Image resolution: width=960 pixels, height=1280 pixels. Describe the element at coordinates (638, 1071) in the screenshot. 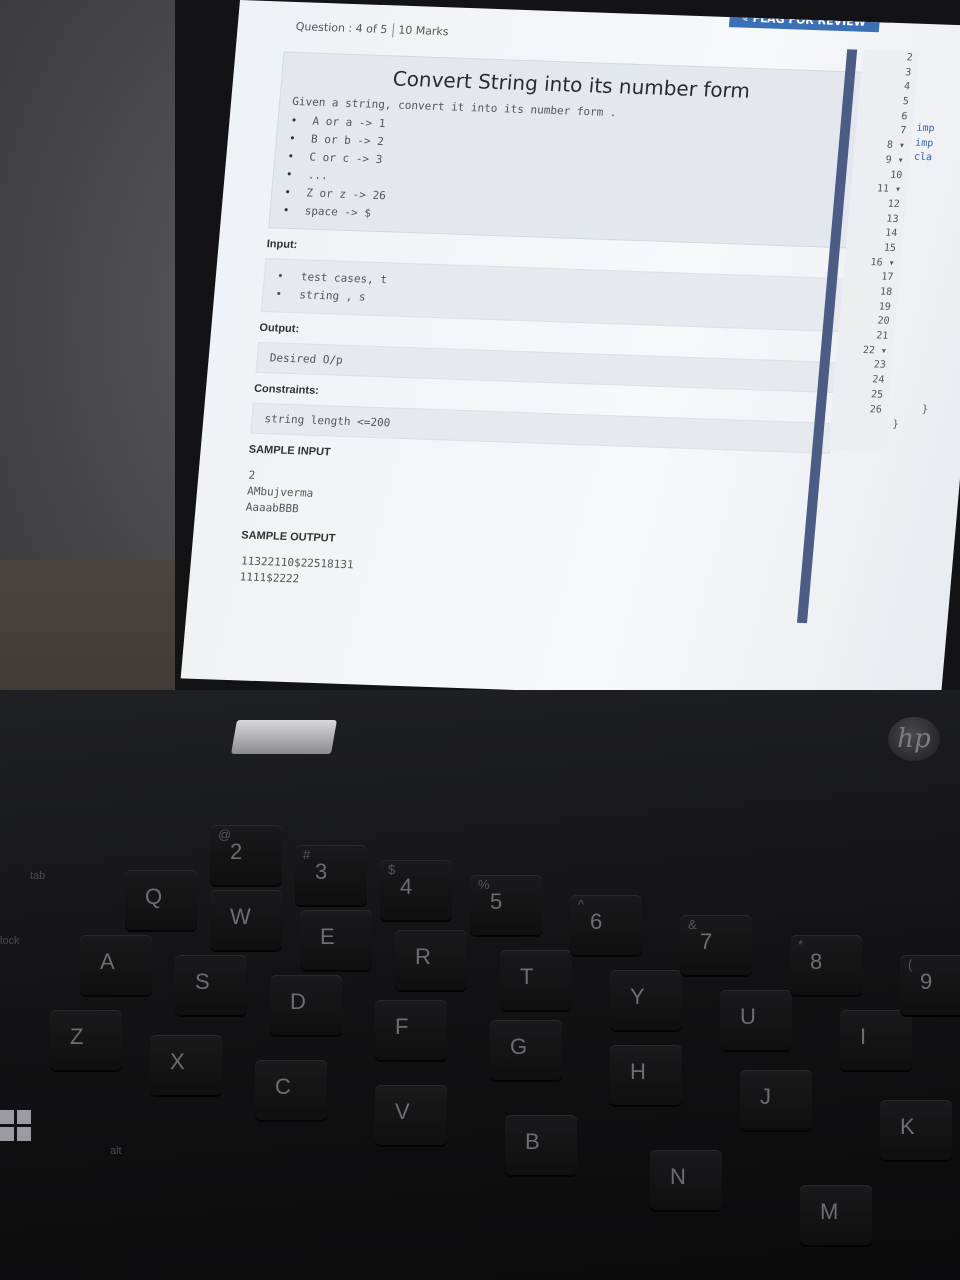

I see `key-label: H` at that location.